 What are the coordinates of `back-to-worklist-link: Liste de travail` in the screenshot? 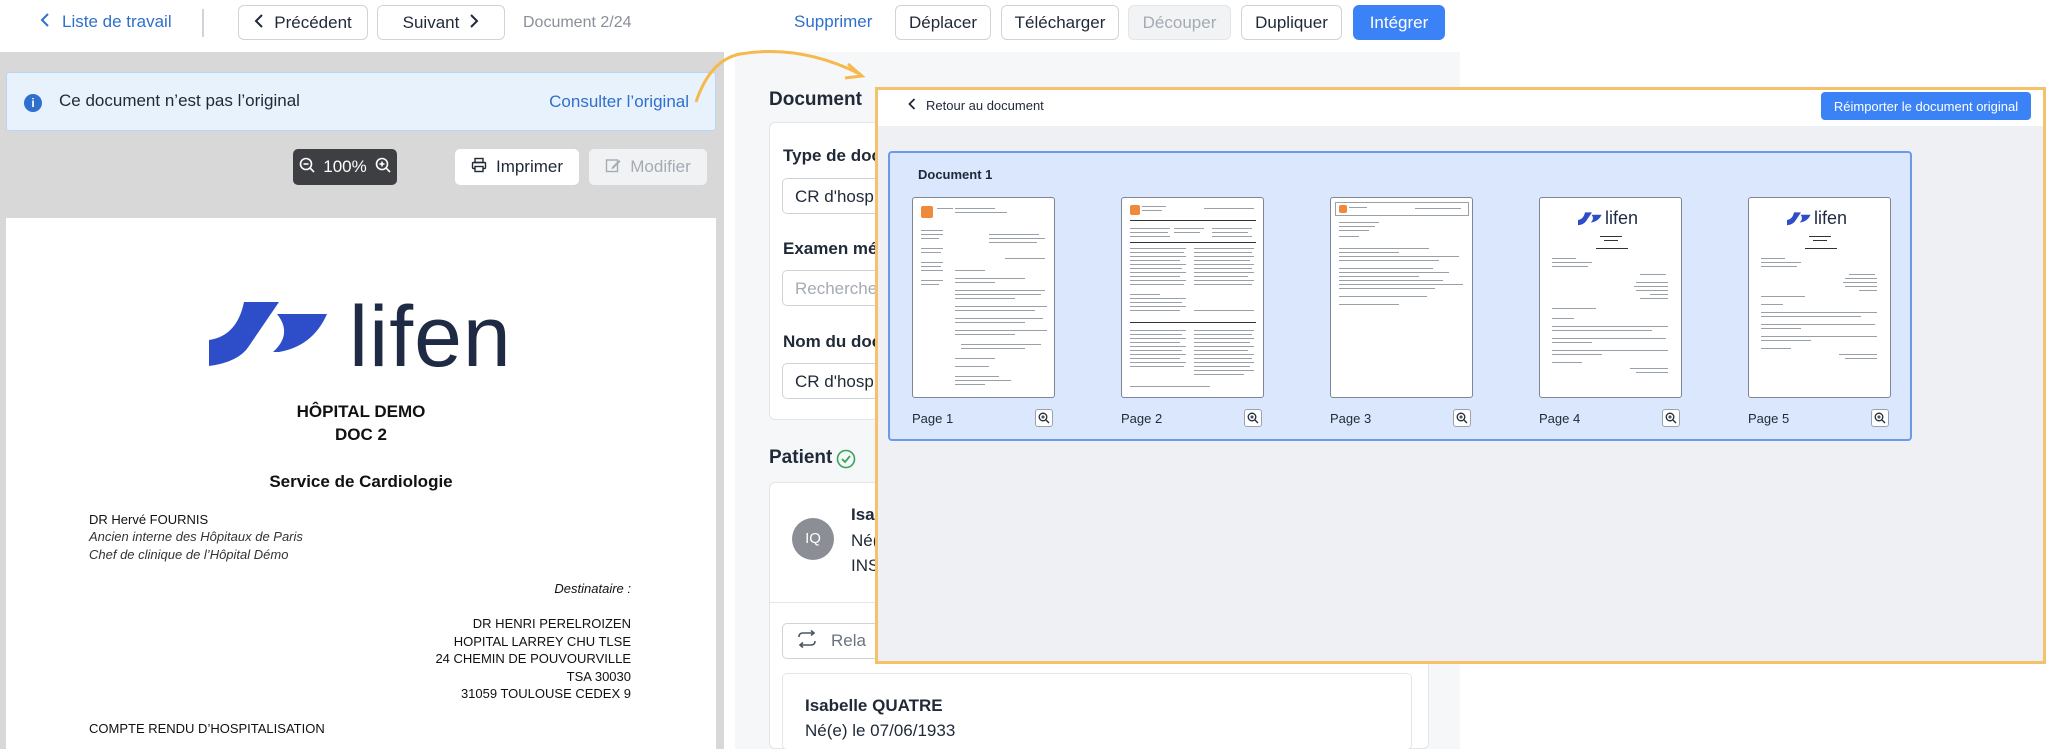 It's located at (106, 22).